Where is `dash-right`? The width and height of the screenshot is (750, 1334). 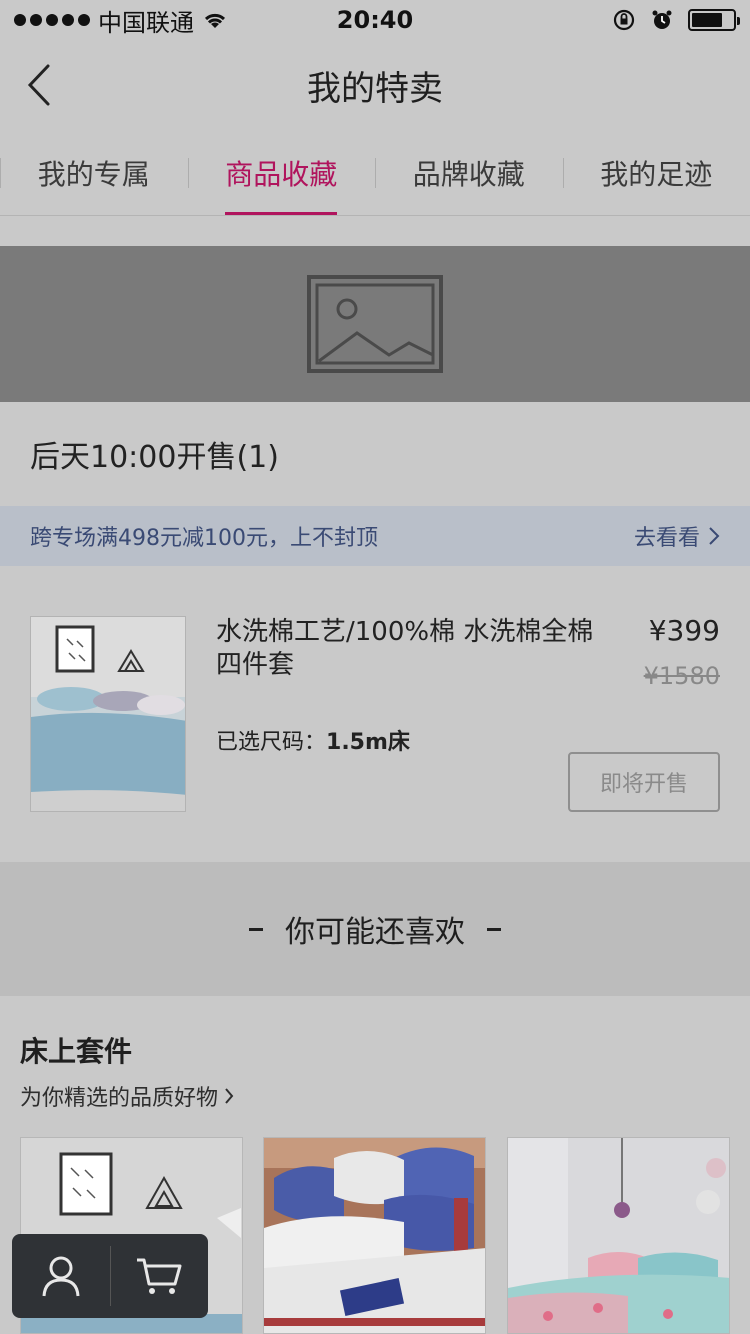 dash-right is located at coordinates (494, 929).